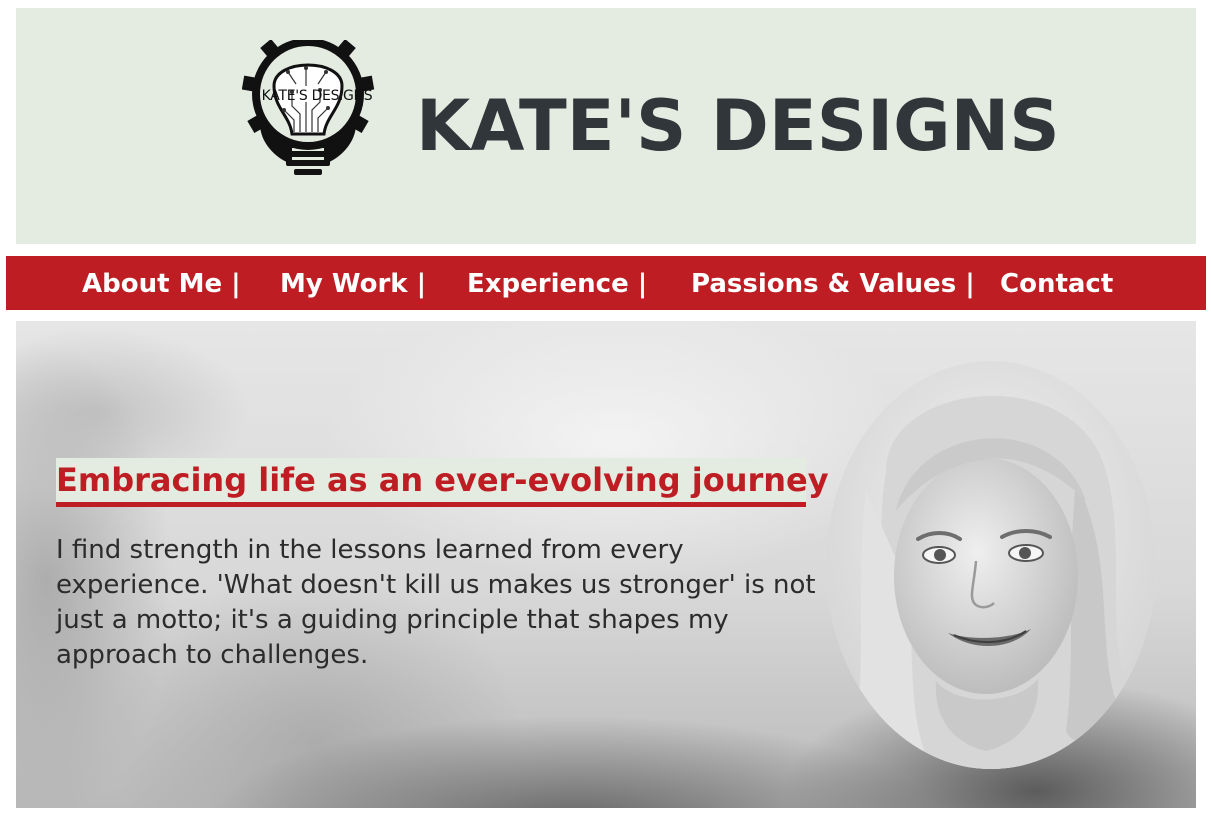 The width and height of the screenshot is (1211, 814). What do you see at coordinates (353, 283) in the screenshot?
I see `nav-item-my-work: My Work |` at bounding box center [353, 283].